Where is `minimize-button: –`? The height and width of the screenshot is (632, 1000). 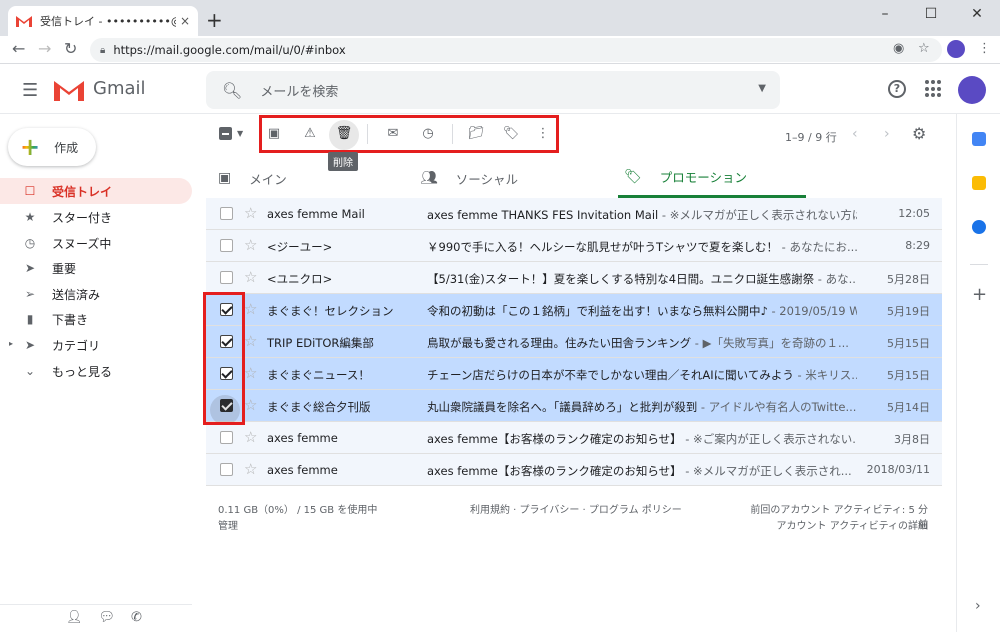
minimize-button: – is located at coordinates (885, 14).